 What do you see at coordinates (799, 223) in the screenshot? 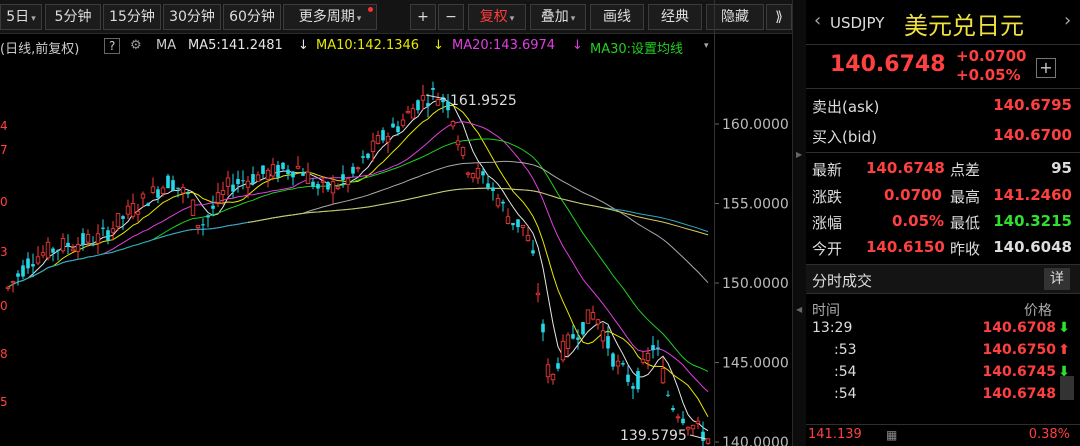
I see `panel-scroll-strip: ▶ ◀` at bounding box center [799, 223].